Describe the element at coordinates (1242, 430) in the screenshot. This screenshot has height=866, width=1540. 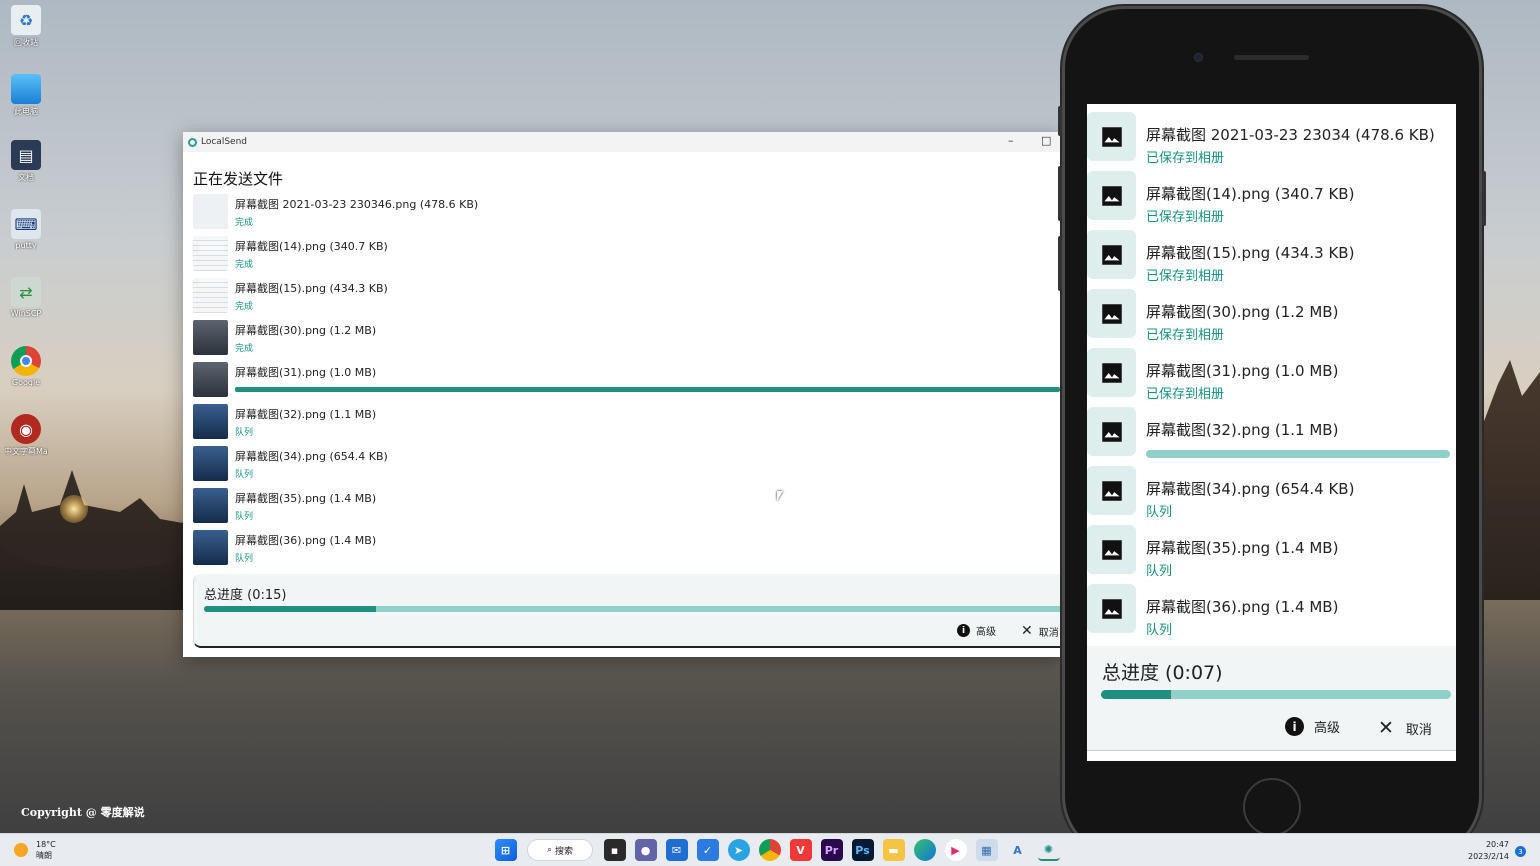
I see `file-name: 屏幕截图(32).png (1.1 MB)` at that location.